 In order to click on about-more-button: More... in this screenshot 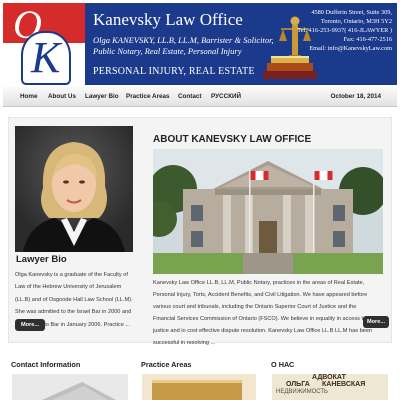, I will do `click(376, 322)`.